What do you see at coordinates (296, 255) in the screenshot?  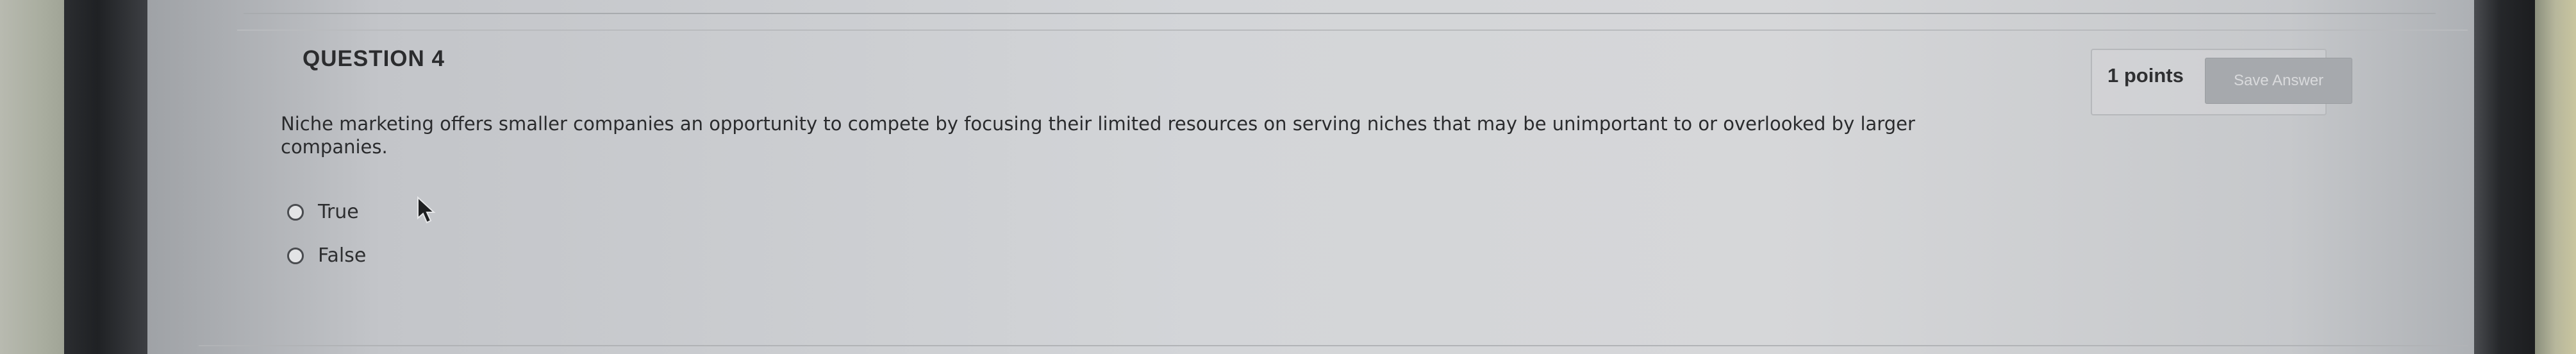 I see `radio-false` at bounding box center [296, 255].